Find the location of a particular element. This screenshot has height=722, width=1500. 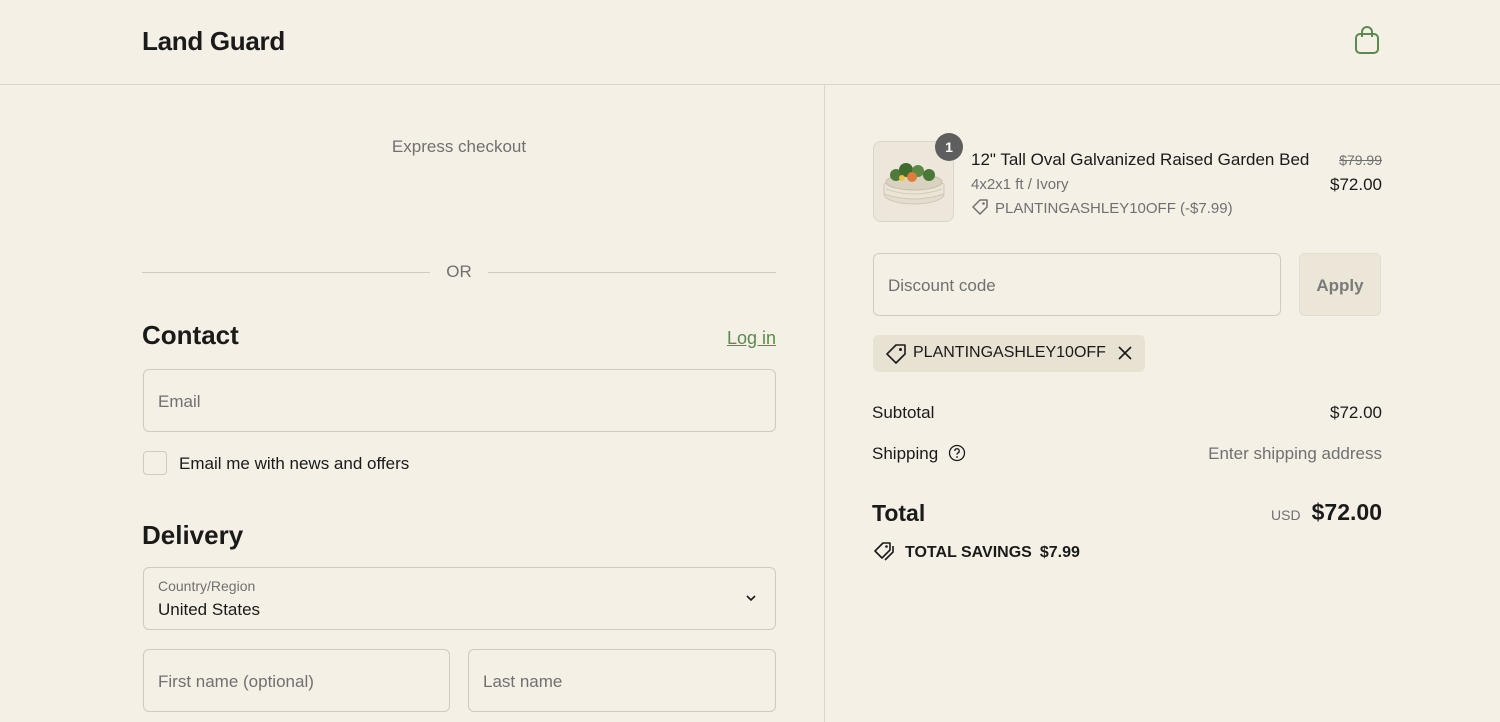

savings-amount: $7.99 is located at coordinates (1059, 552).